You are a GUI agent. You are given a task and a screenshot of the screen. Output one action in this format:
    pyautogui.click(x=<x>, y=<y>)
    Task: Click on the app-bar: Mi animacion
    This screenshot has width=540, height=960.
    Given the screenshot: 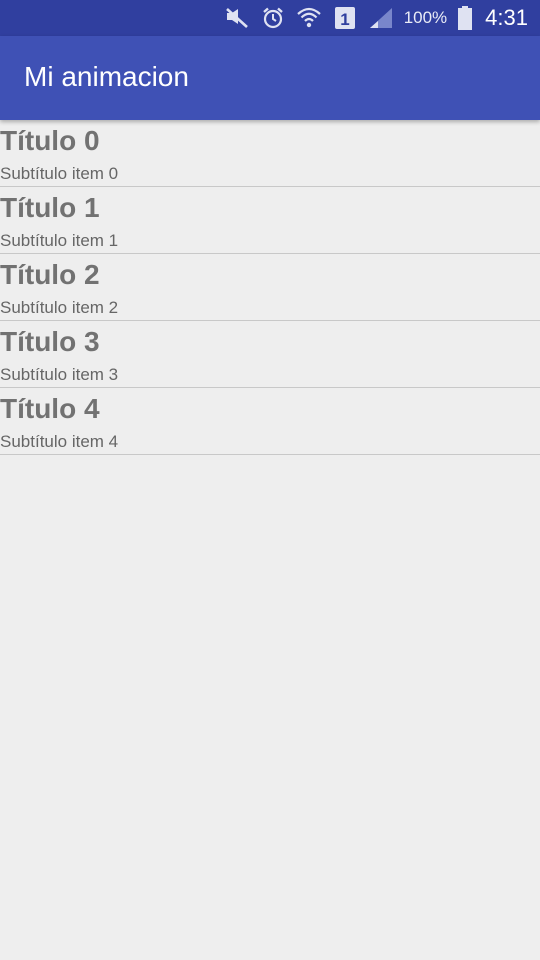 What is the action you would take?
    pyautogui.click(x=270, y=78)
    